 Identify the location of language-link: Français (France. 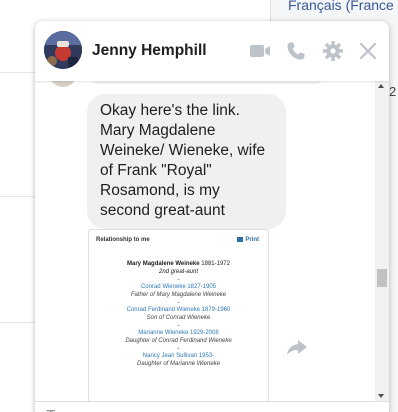
(341, 6).